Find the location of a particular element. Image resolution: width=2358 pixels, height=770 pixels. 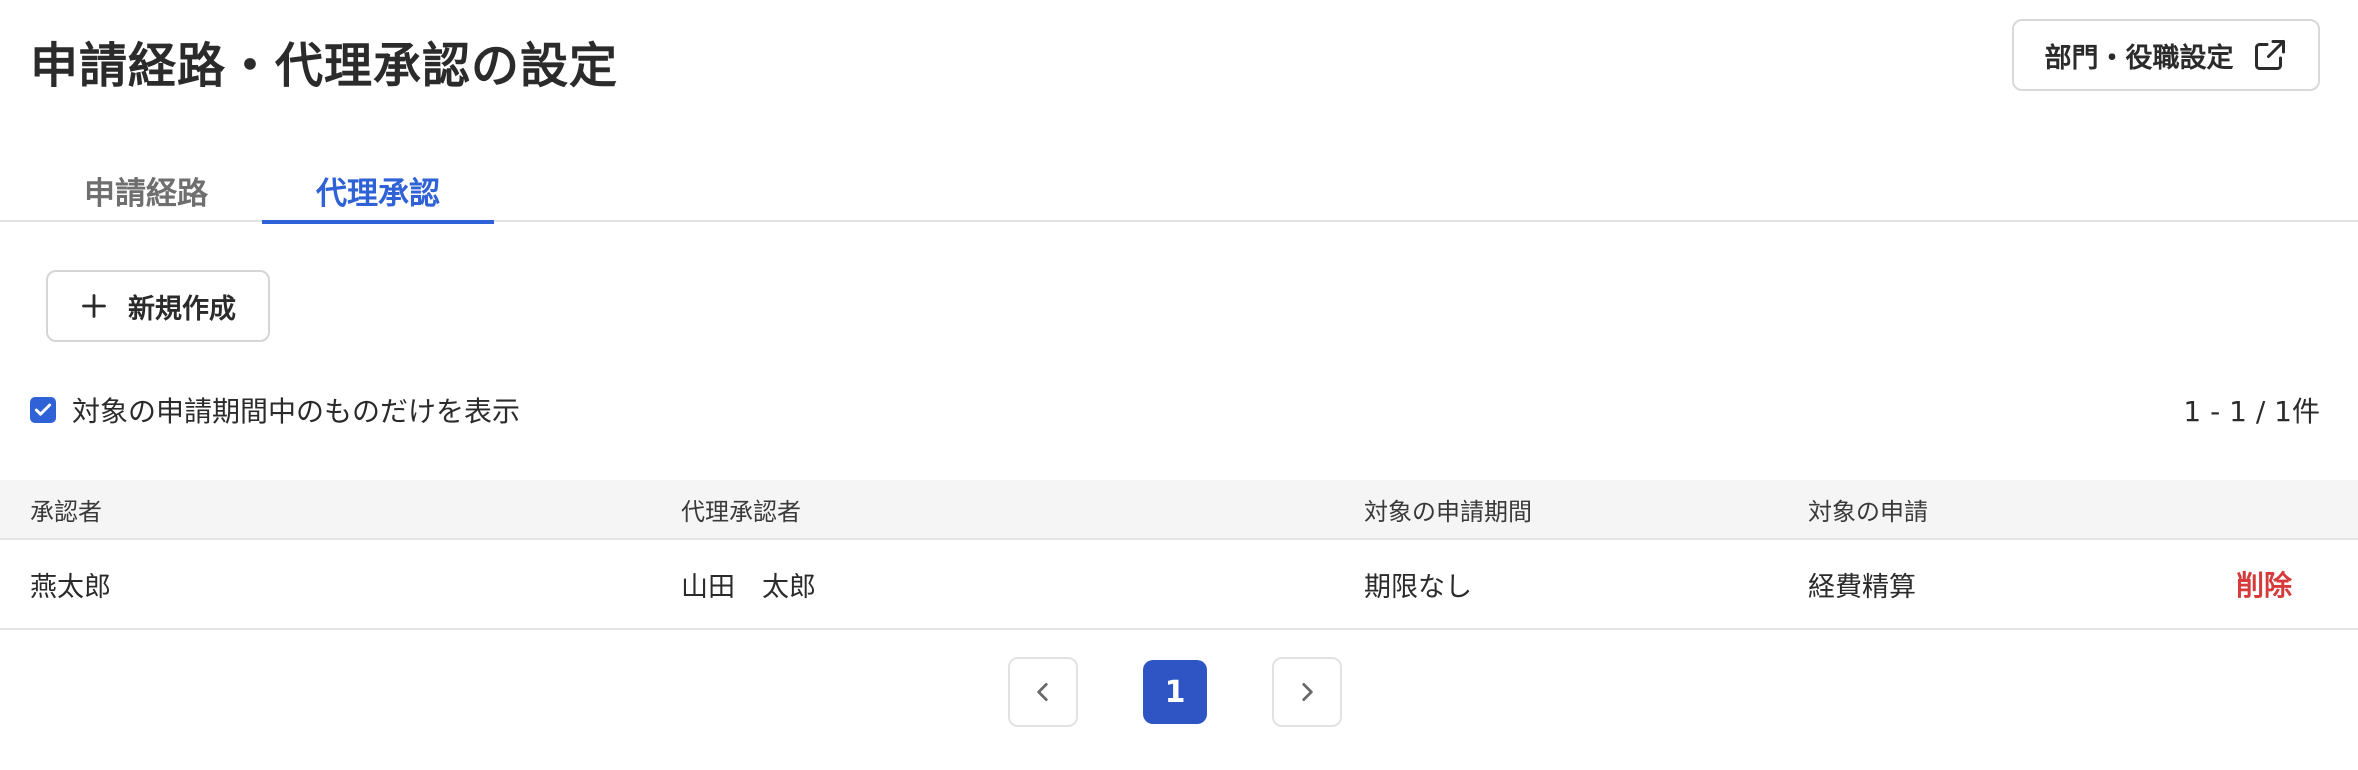

chevron-right-icon is located at coordinates (1307, 692).